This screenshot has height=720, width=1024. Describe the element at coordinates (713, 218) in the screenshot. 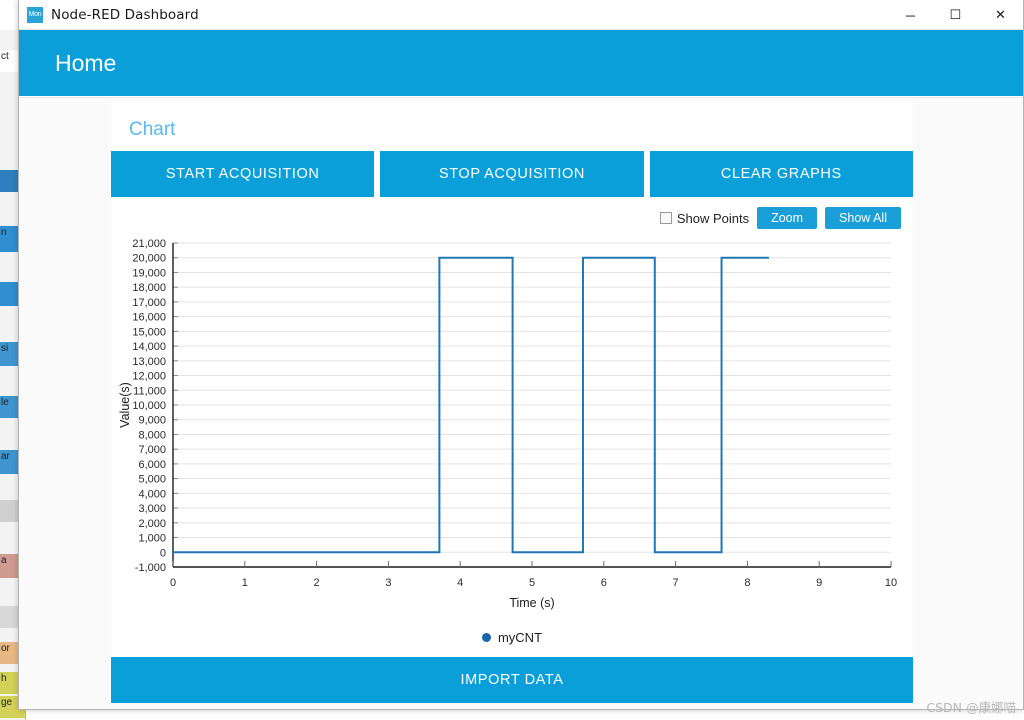

I see `show-points-label: Show Points` at that location.